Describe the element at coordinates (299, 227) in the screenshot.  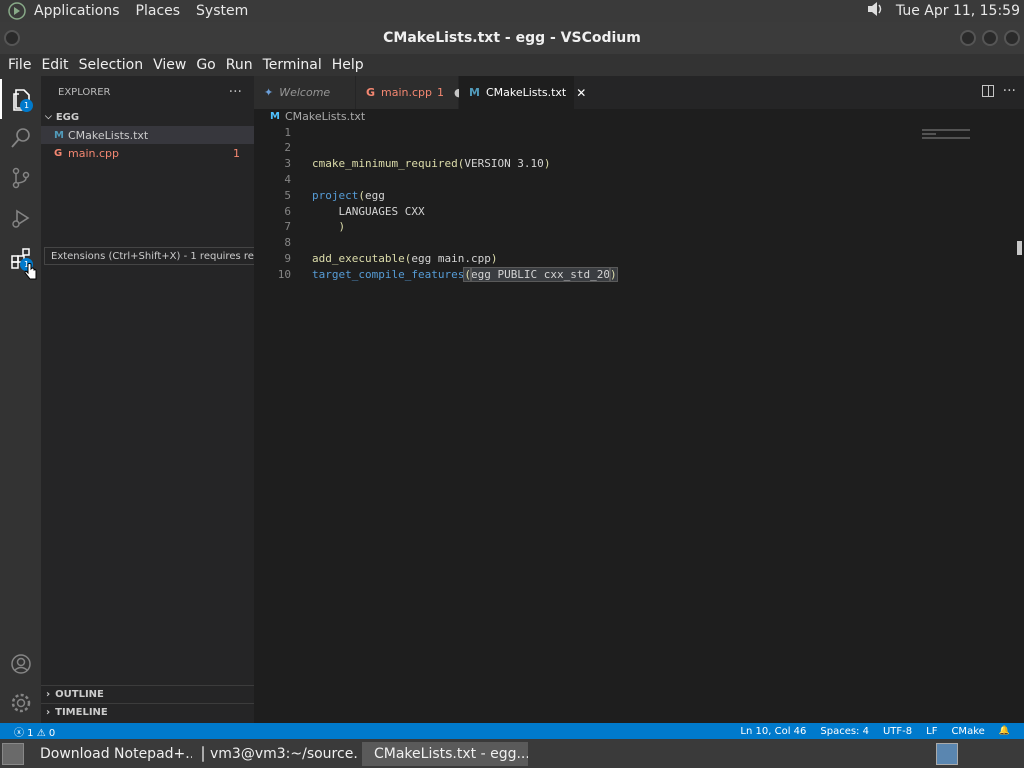
I see `code-line: 7 )` at that location.